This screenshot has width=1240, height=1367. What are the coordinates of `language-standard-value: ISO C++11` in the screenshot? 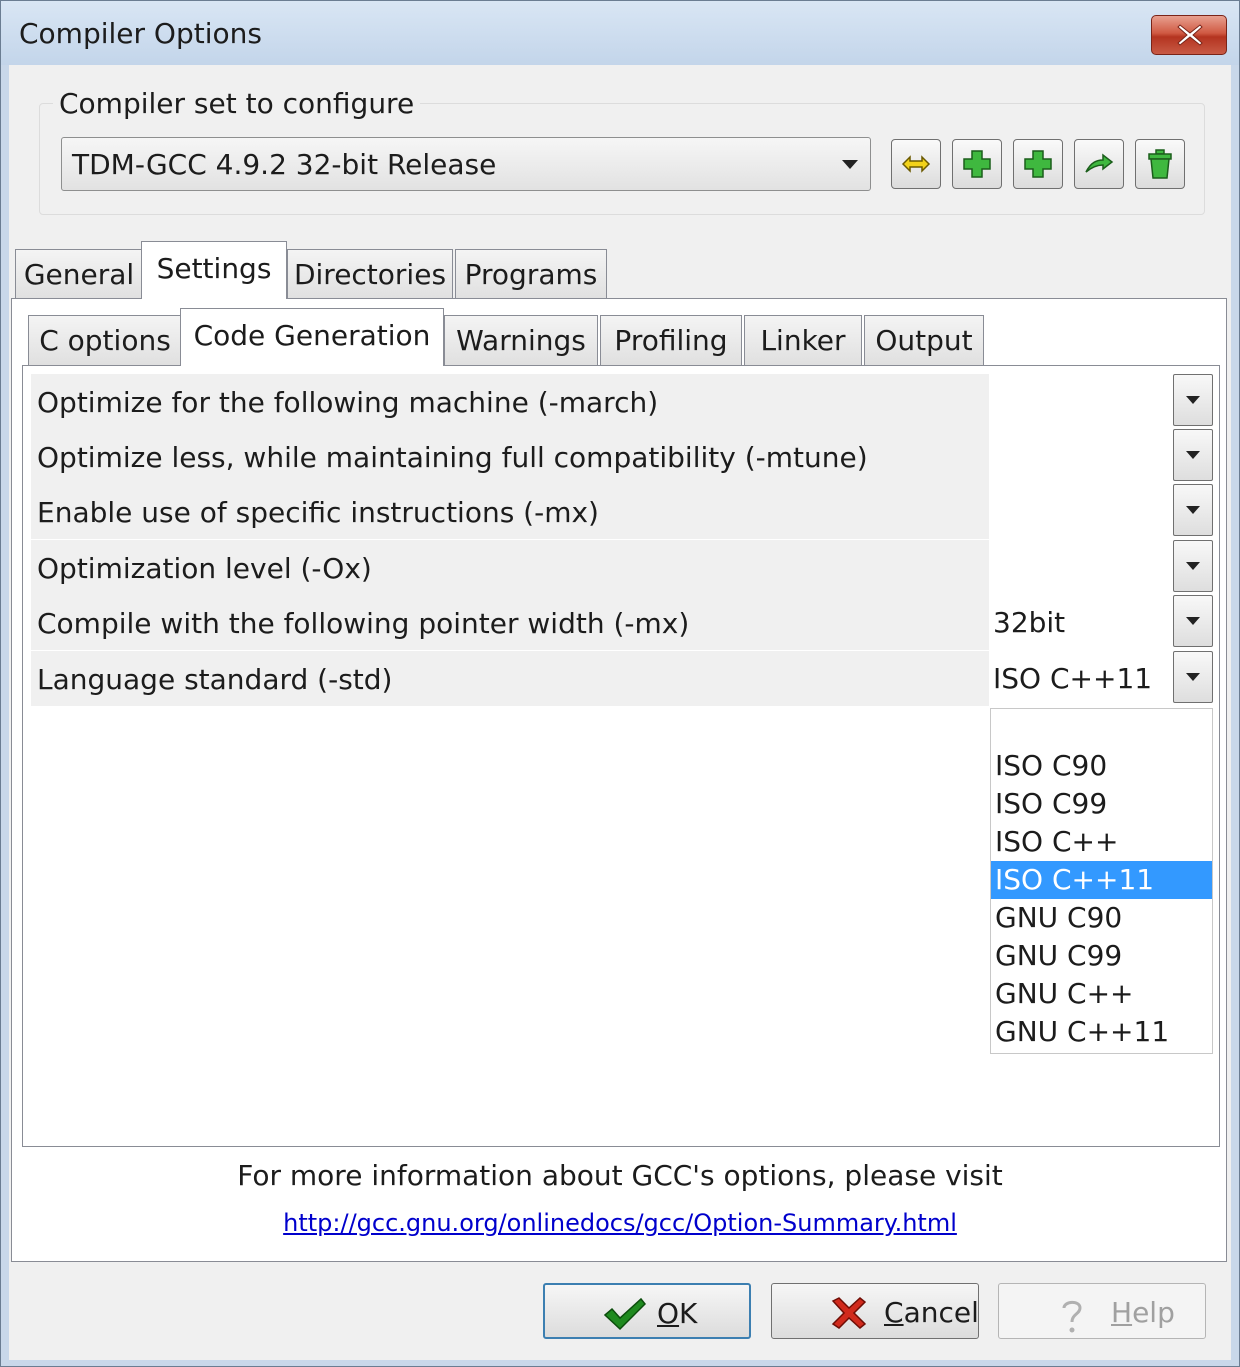 It's located at (1072, 678).